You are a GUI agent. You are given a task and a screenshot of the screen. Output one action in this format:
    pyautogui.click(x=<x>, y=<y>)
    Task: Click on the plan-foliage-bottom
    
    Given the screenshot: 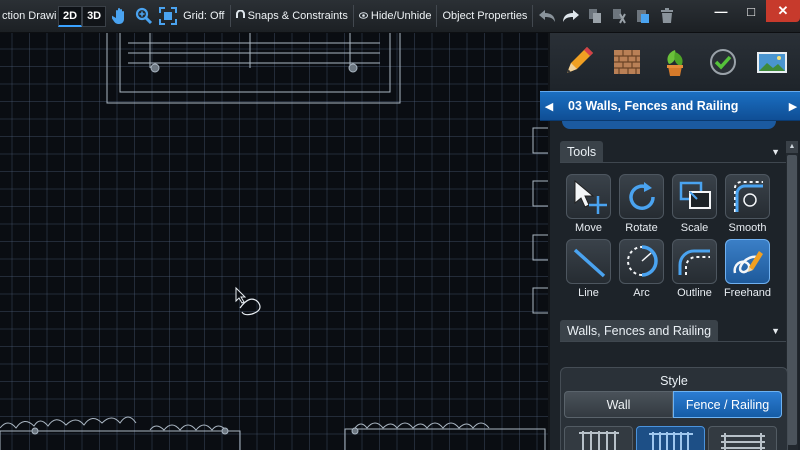 What is the action you would take?
    pyautogui.click(x=273, y=433)
    